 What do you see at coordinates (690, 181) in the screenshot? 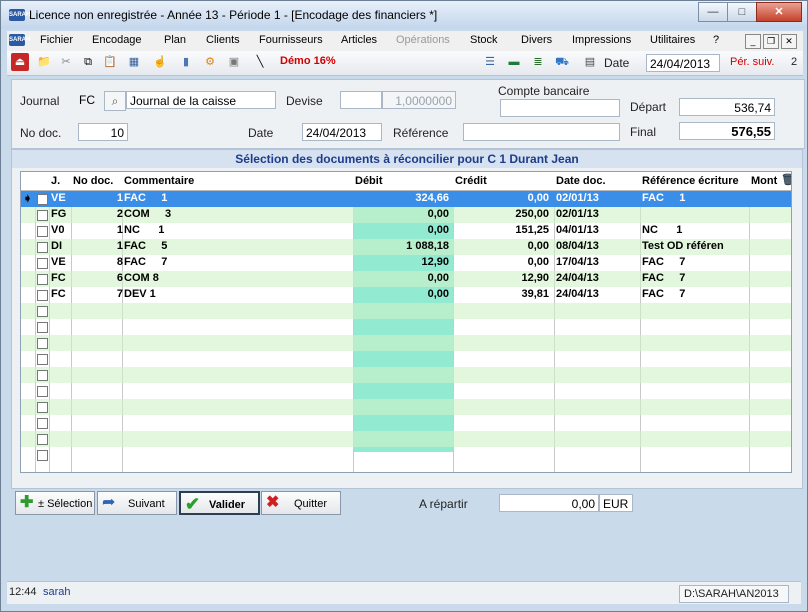
I see `header-reference: Référence écriture` at bounding box center [690, 181].